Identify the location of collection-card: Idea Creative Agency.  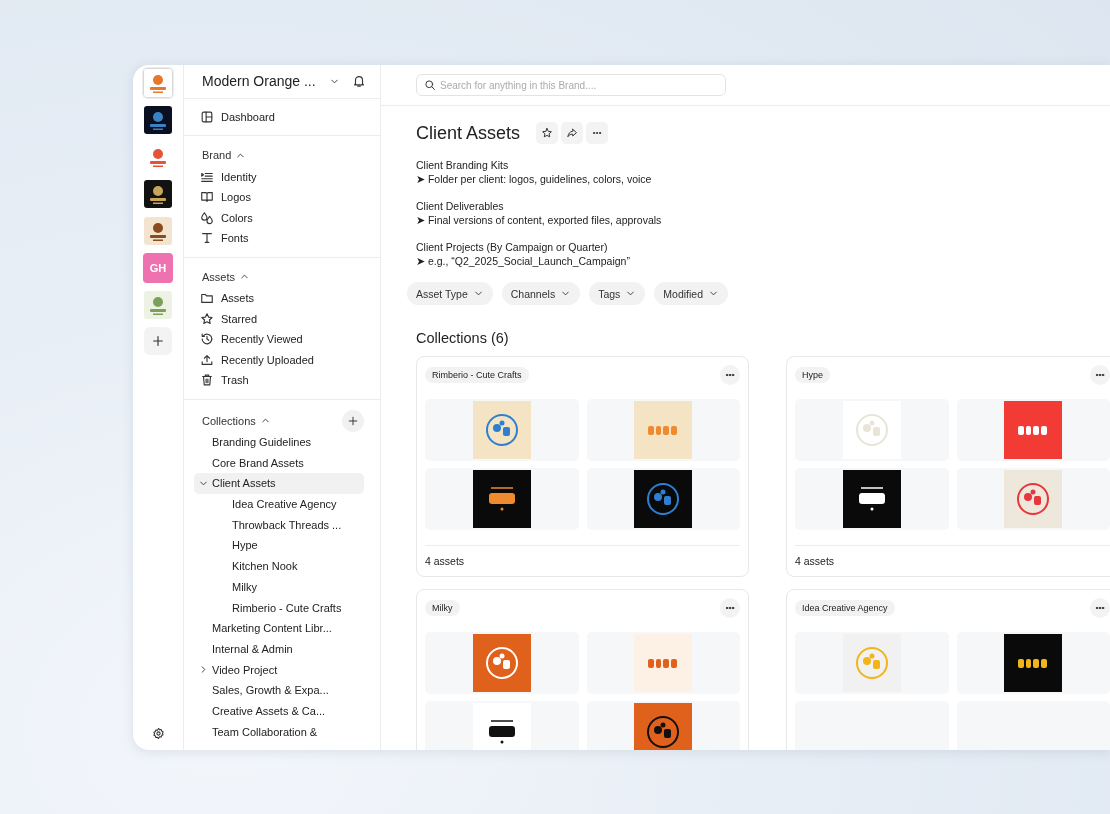
(948, 669).